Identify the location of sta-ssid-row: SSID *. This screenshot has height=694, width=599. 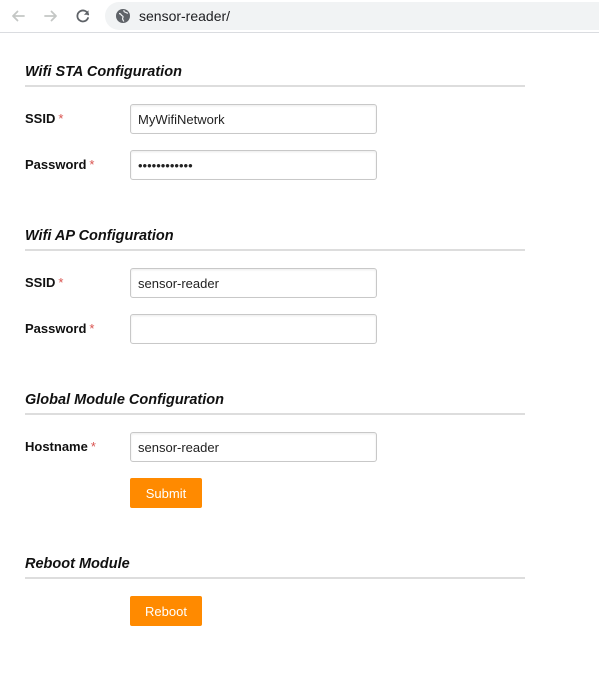
(275, 119).